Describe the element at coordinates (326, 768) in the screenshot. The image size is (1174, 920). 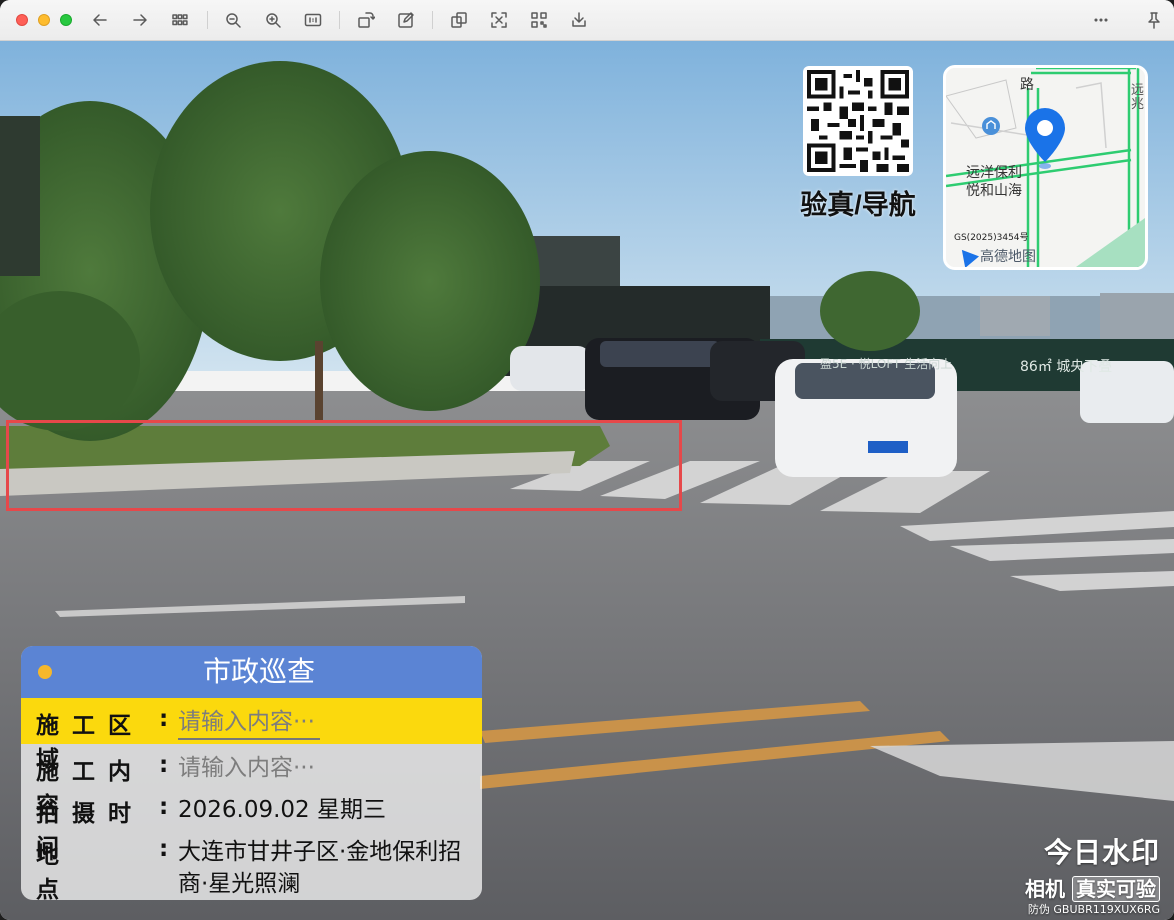
I see `construction-content-input: 请输入内容···` at that location.